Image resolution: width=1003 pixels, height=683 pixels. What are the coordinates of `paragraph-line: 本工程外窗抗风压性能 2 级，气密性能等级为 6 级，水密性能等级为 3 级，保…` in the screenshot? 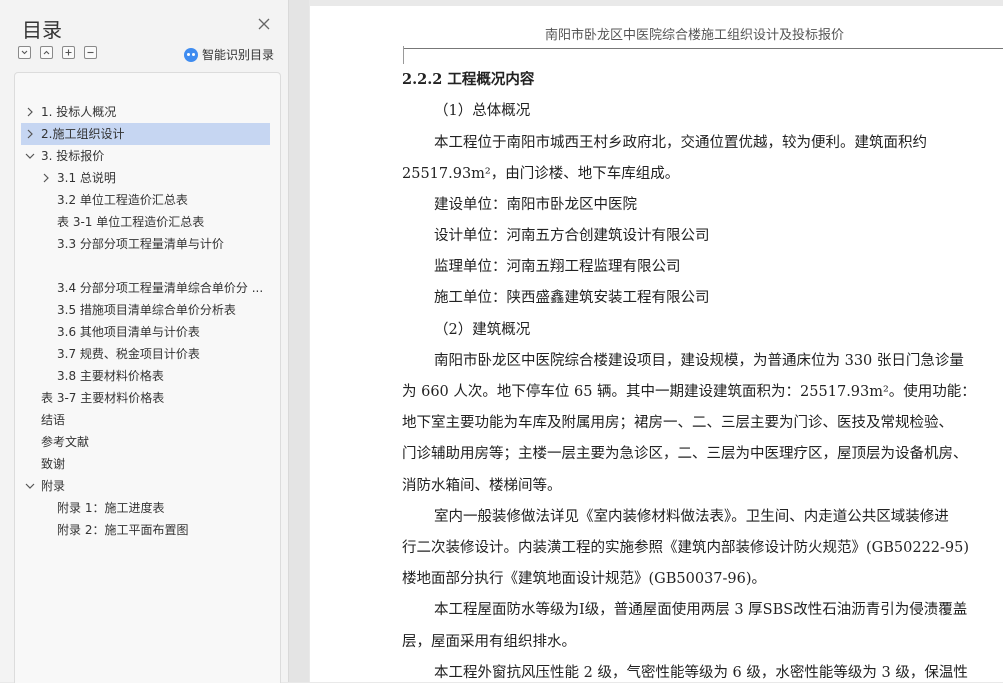 It's located at (701, 673).